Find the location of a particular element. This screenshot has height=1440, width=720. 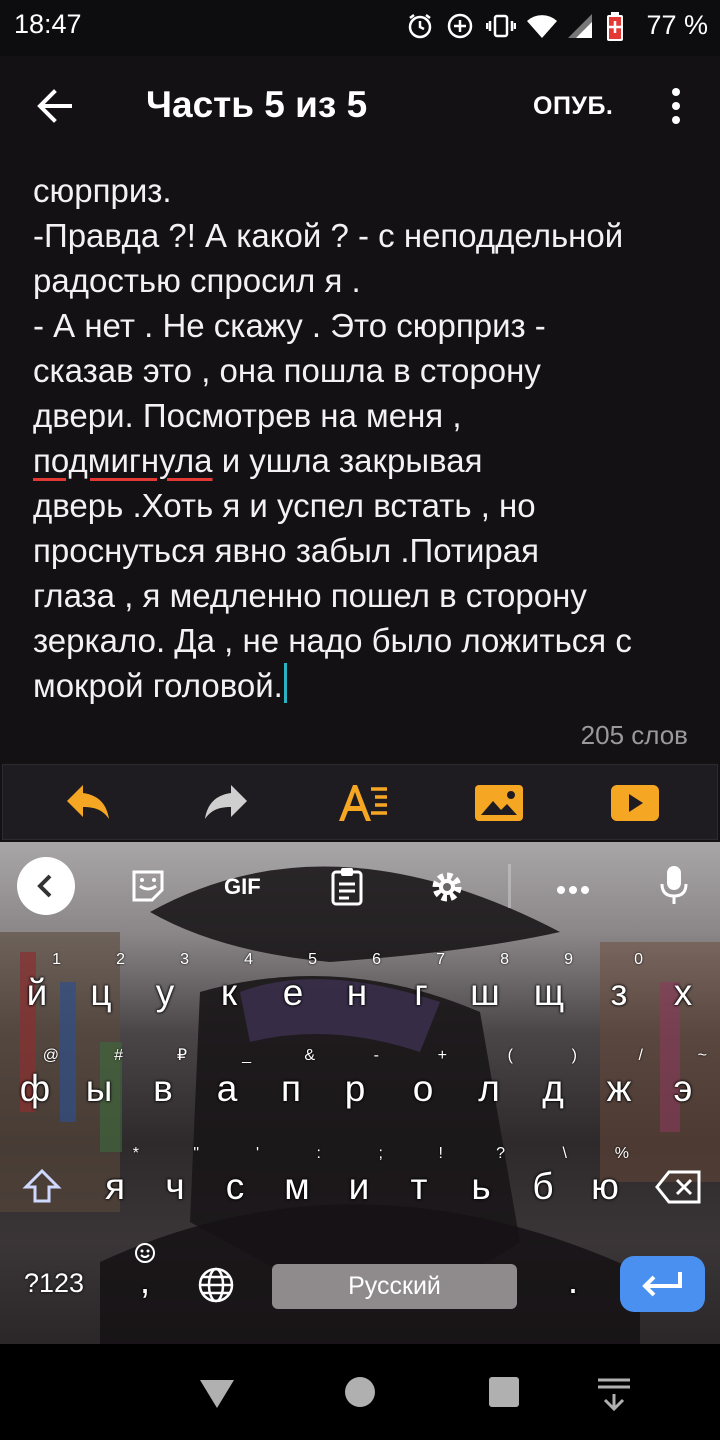

key-label: м is located at coordinates (297, 1186).